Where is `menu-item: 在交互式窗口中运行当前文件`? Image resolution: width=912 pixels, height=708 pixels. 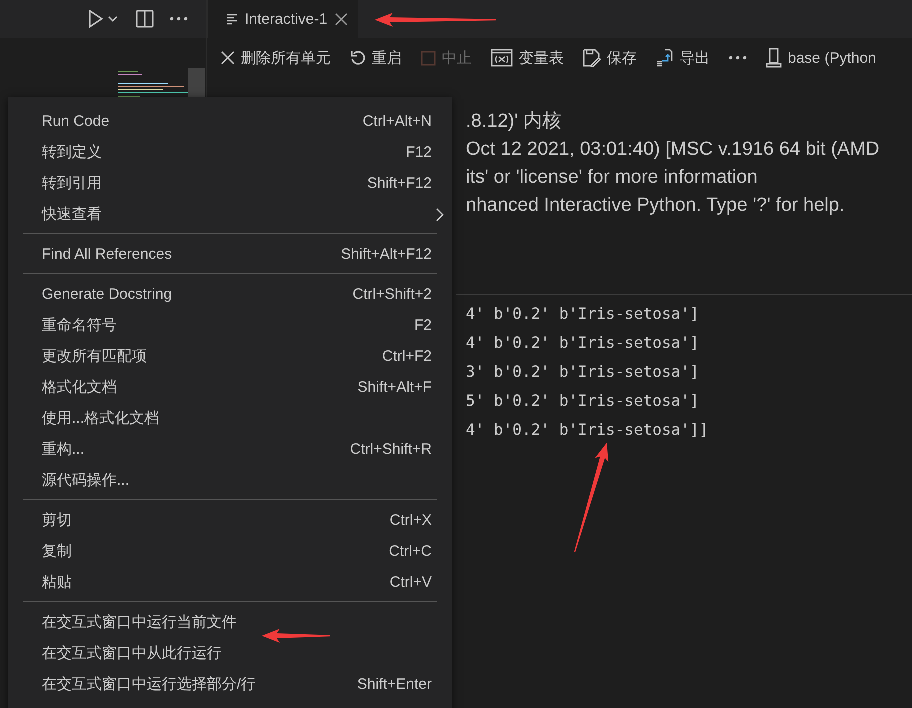 menu-item: 在交互式窗口中运行当前文件 is located at coordinates (230, 622).